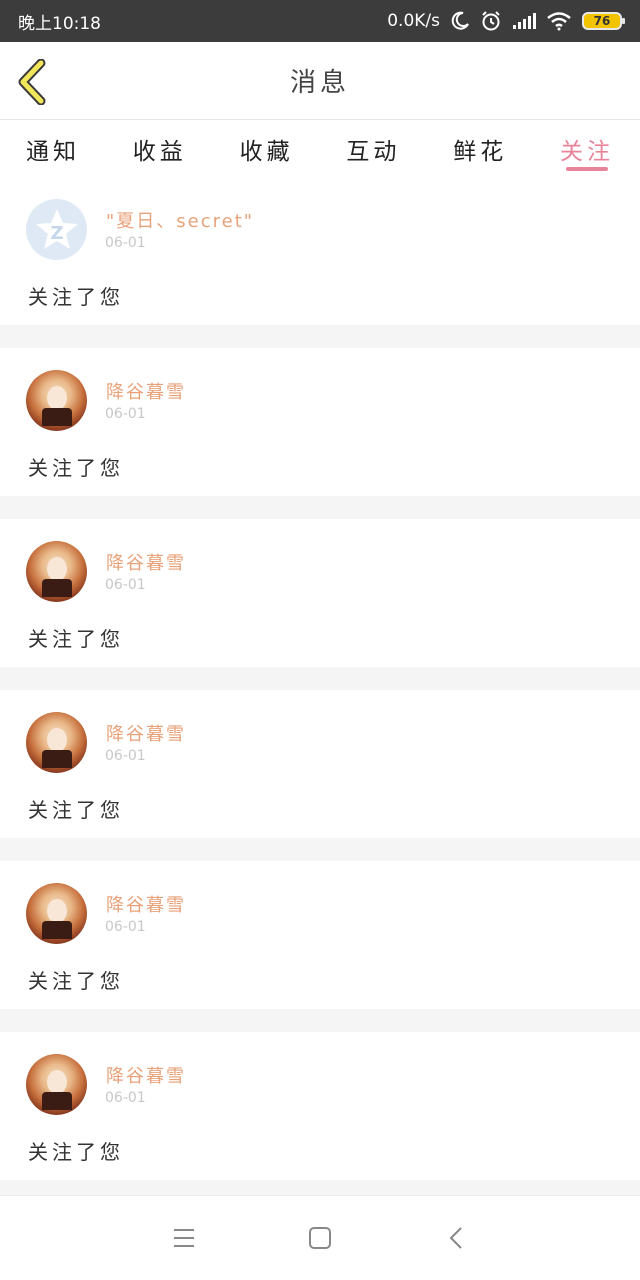 This screenshot has height=1280, width=640. What do you see at coordinates (267, 149) in the screenshot?
I see `tab-favorites: 收藏` at bounding box center [267, 149].